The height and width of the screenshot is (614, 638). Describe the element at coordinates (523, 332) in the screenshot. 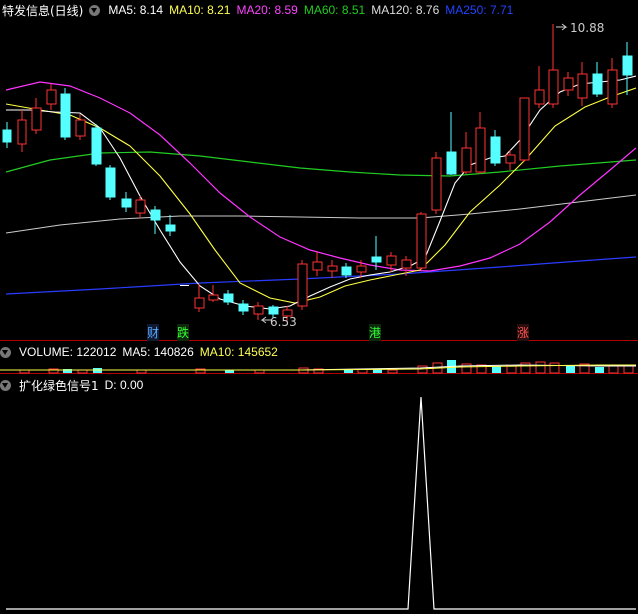

I see `event-marker-zhang: 涨` at that location.